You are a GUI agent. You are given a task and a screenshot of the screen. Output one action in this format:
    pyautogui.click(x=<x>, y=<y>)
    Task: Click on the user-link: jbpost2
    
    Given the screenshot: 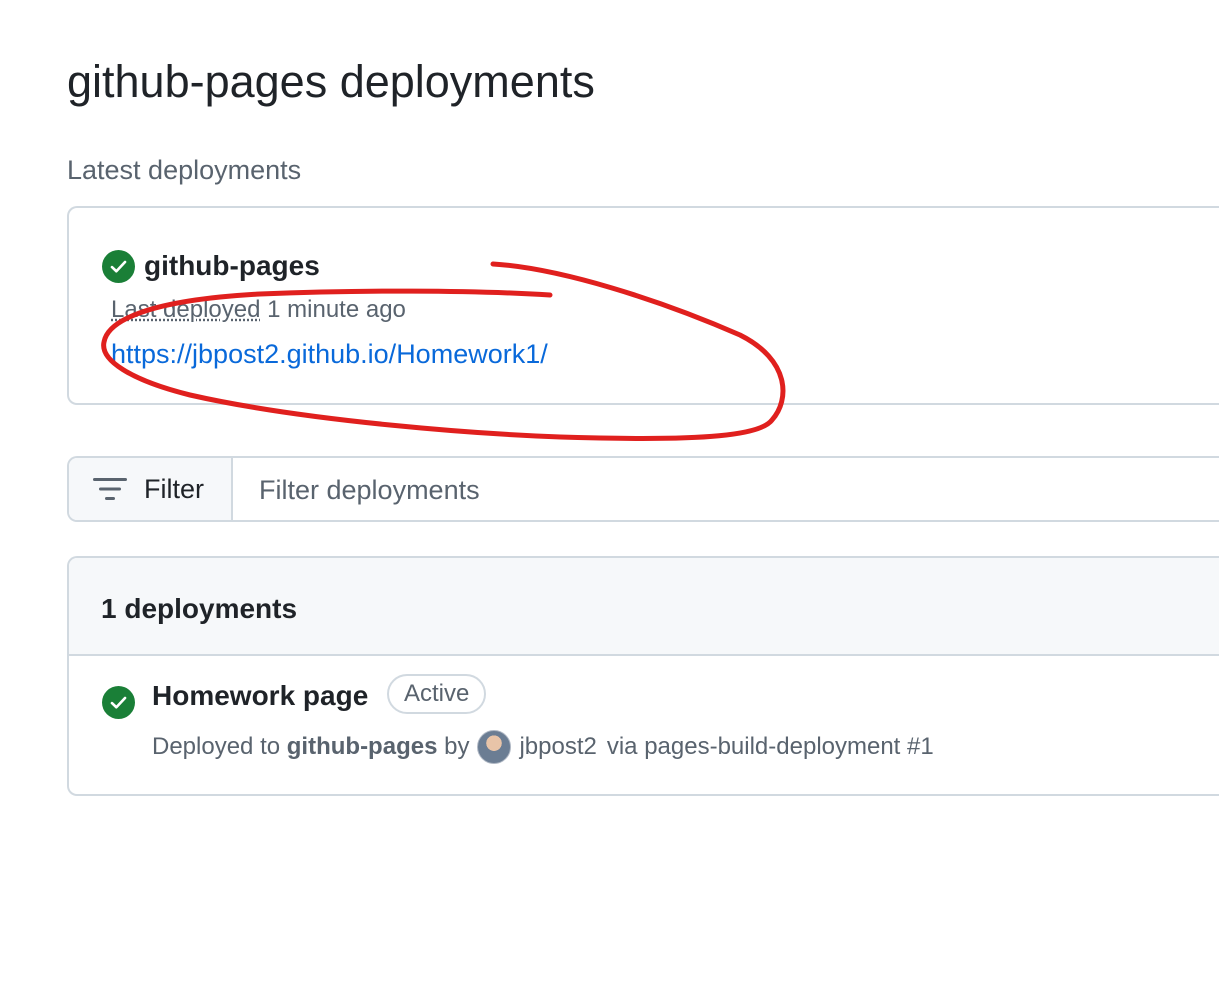 What is the action you would take?
    pyautogui.click(x=557, y=747)
    